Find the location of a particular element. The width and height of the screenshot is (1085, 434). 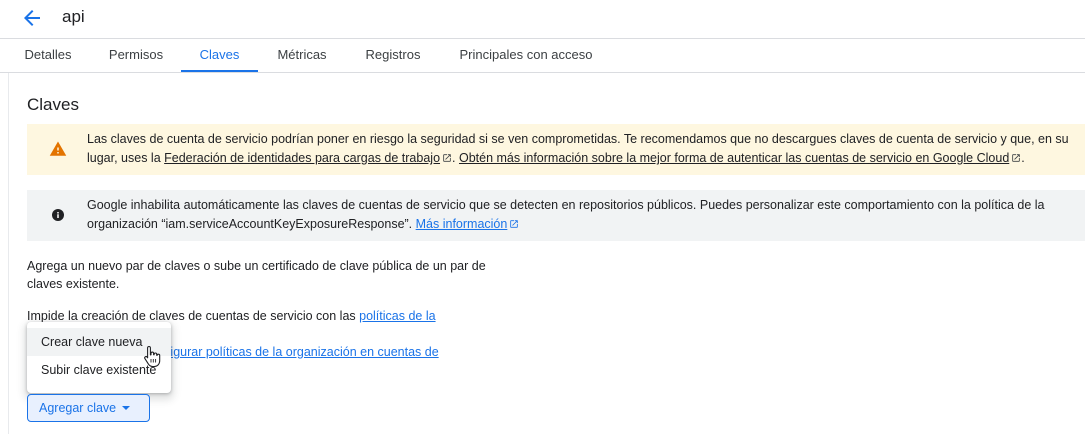

add-key-button-label: Agregar clave is located at coordinates (78, 408).